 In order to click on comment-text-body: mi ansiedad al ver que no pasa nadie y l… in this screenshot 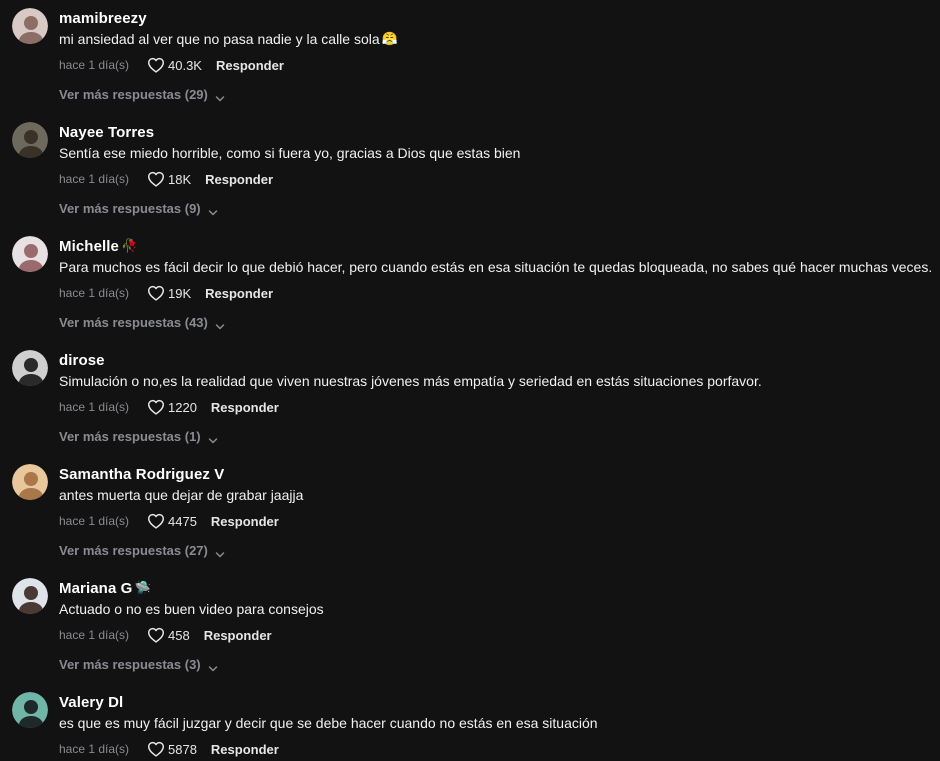, I will do `click(219, 39)`.